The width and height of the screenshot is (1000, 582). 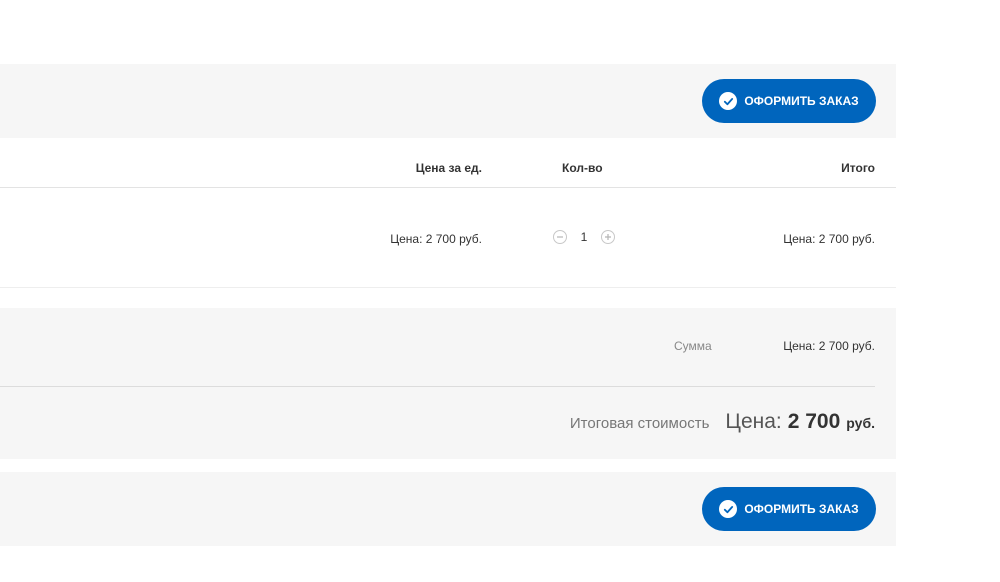 I want to click on row-unit-price: Цена: 2 700 руб., so click(x=436, y=239).